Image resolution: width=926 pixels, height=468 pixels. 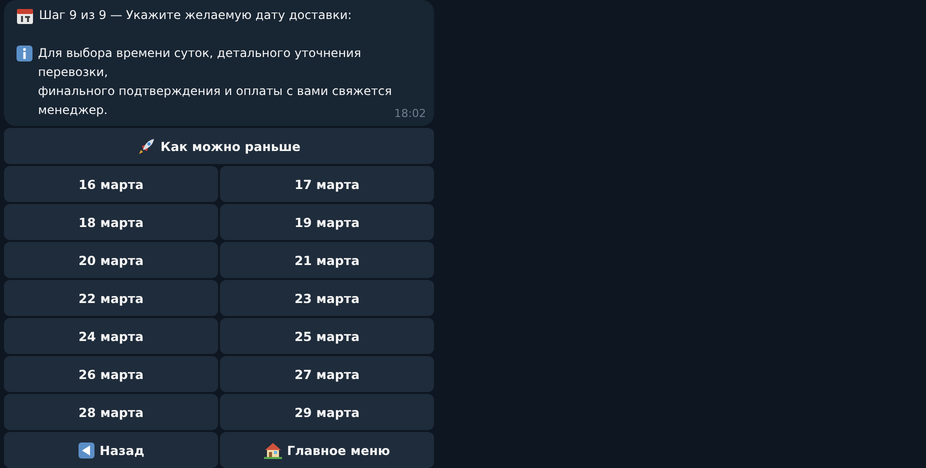 I want to click on date-button: 26 марта, so click(x=111, y=374).